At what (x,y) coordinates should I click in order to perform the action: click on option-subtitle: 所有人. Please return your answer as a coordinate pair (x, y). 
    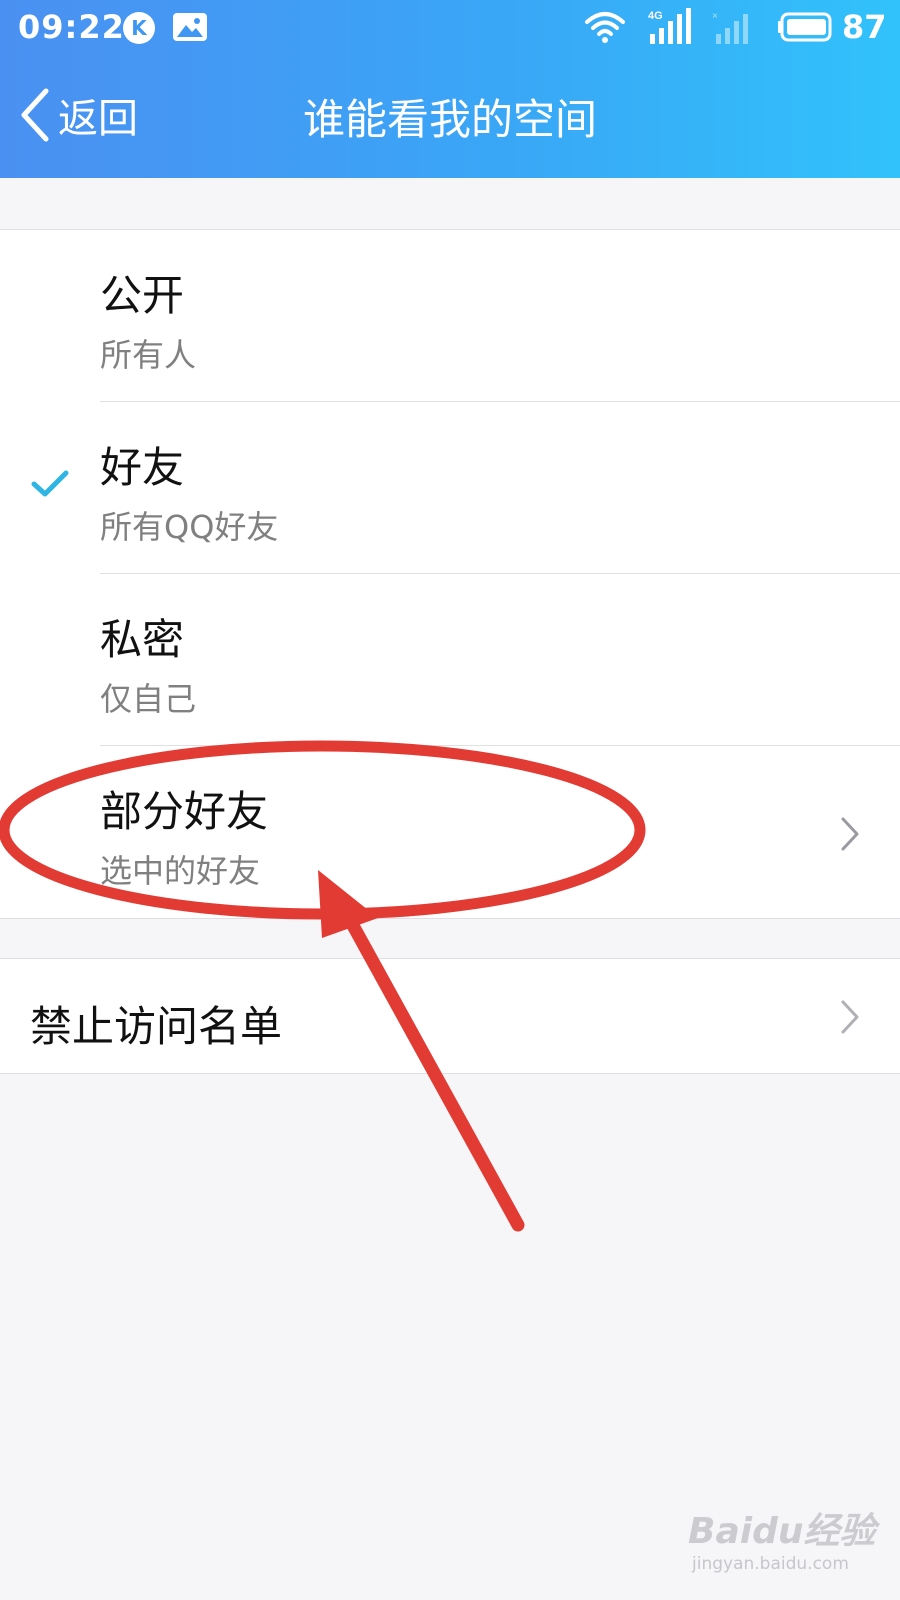
    Looking at the image, I should click on (148, 355).